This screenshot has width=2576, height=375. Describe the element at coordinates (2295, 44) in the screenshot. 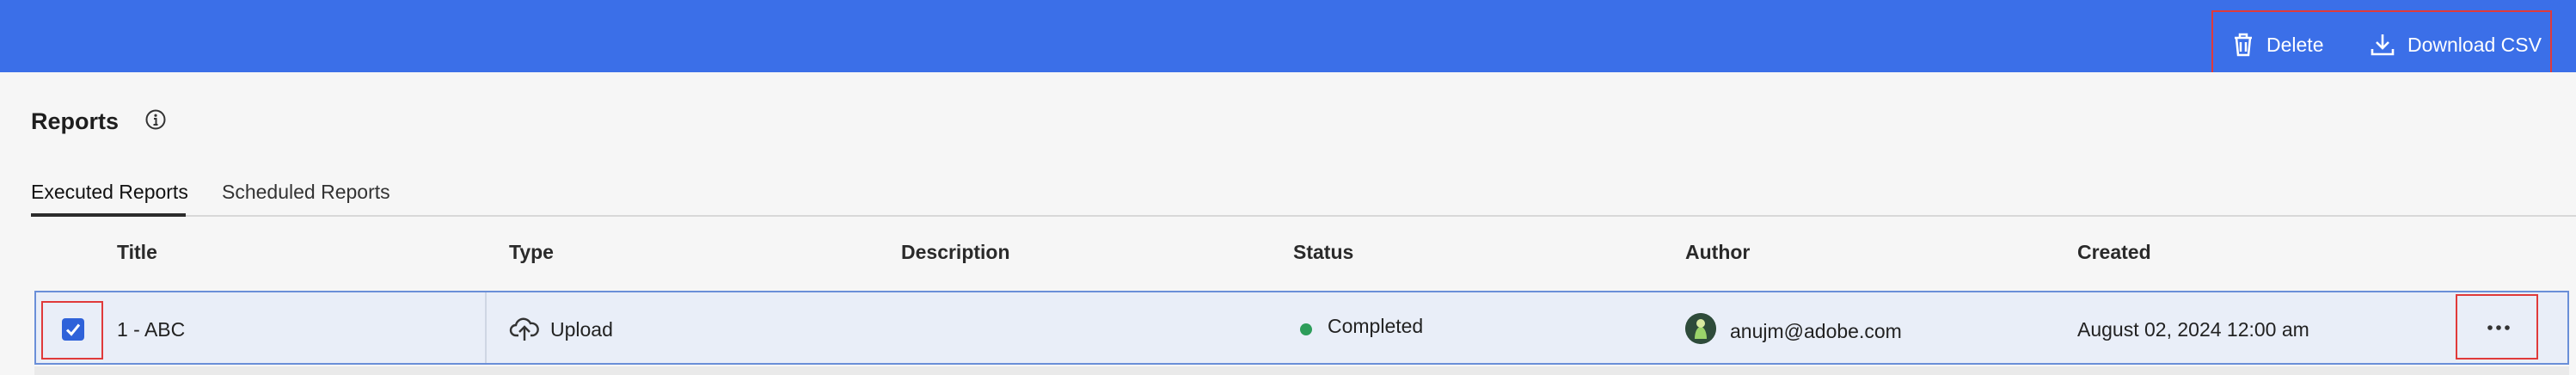

I see `delete-label: Delete` at that location.